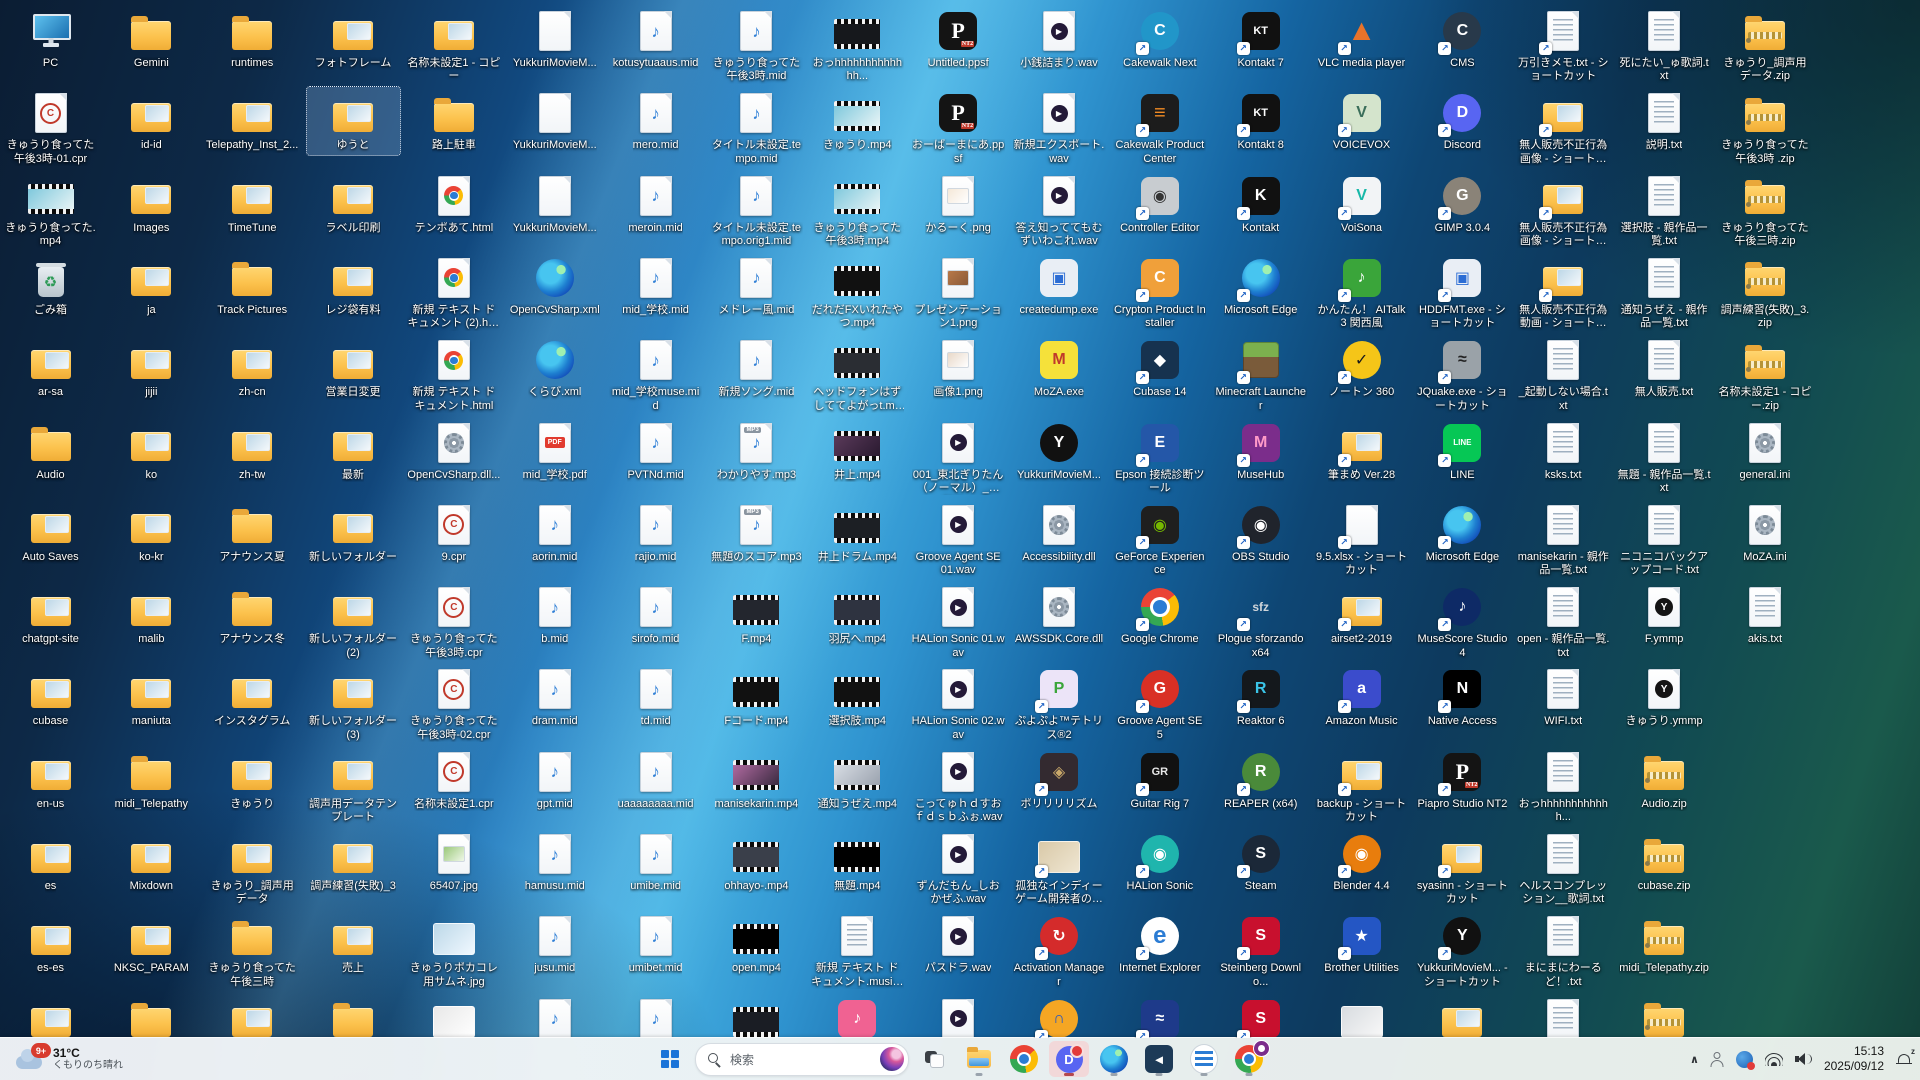 The image size is (1920, 1080). Describe the element at coordinates (958, 868) in the screenshot. I see `desktop-icon: ▶ ずんだもん_しおかぜふ.wav` at that location.